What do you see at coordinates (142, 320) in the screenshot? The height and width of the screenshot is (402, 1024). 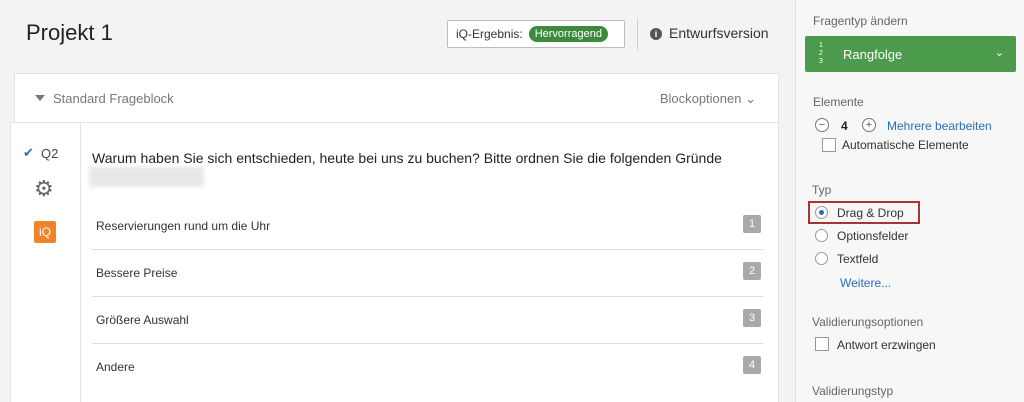 I see `choice-label: Größere Auswahl` at bounding box center [142, 320].